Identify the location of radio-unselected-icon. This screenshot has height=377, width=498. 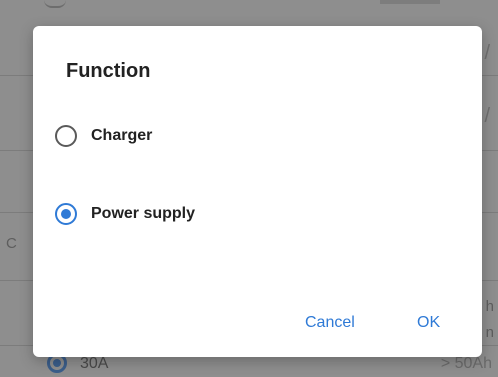
(66, 136).